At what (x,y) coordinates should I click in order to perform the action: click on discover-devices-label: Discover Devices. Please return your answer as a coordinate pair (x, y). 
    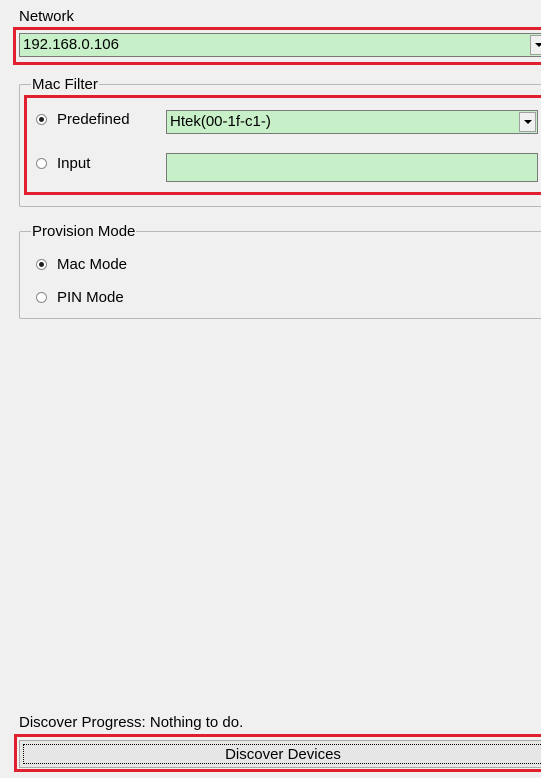
    Looking at the image, I should click on (283, 754).